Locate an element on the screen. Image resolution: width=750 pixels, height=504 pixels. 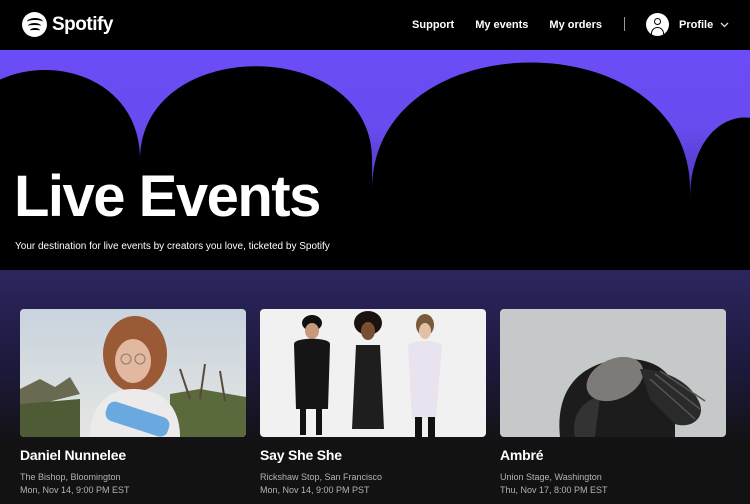
event-date: Mon, Nov 14, 9:00 PM EST is located at coordinates (75, 490).